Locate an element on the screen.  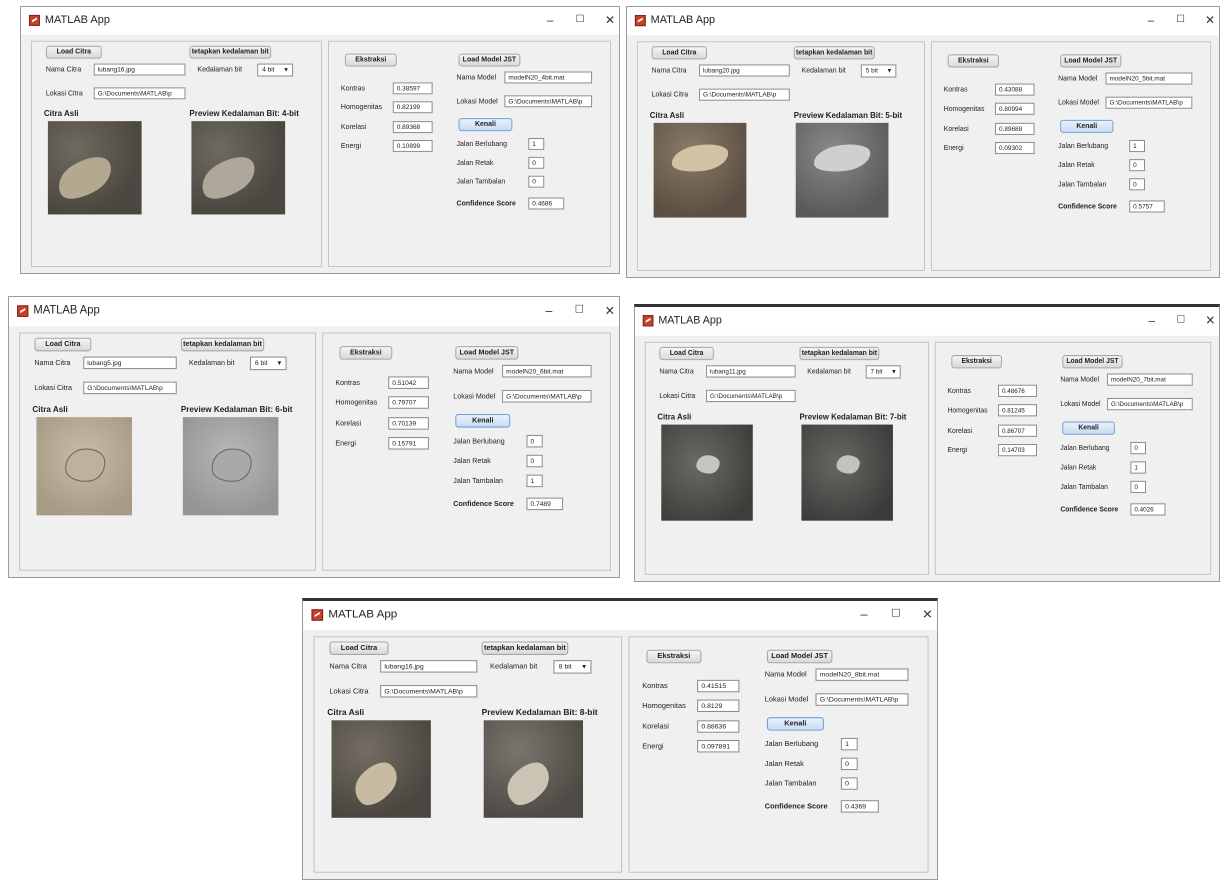
confidence-score-field: 0.5757 is located at coordinates (1147, 206).